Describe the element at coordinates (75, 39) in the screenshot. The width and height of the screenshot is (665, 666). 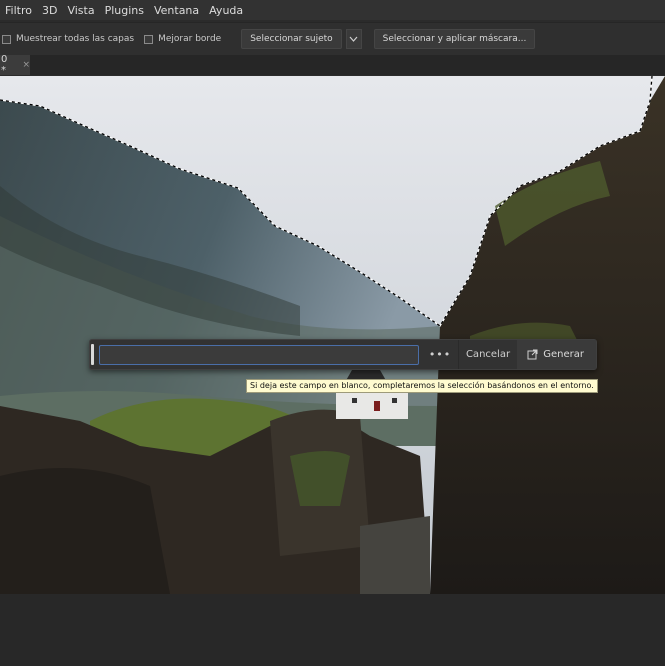
I see `sample-all-layers-label: Muestrear todas las capas` at that location.